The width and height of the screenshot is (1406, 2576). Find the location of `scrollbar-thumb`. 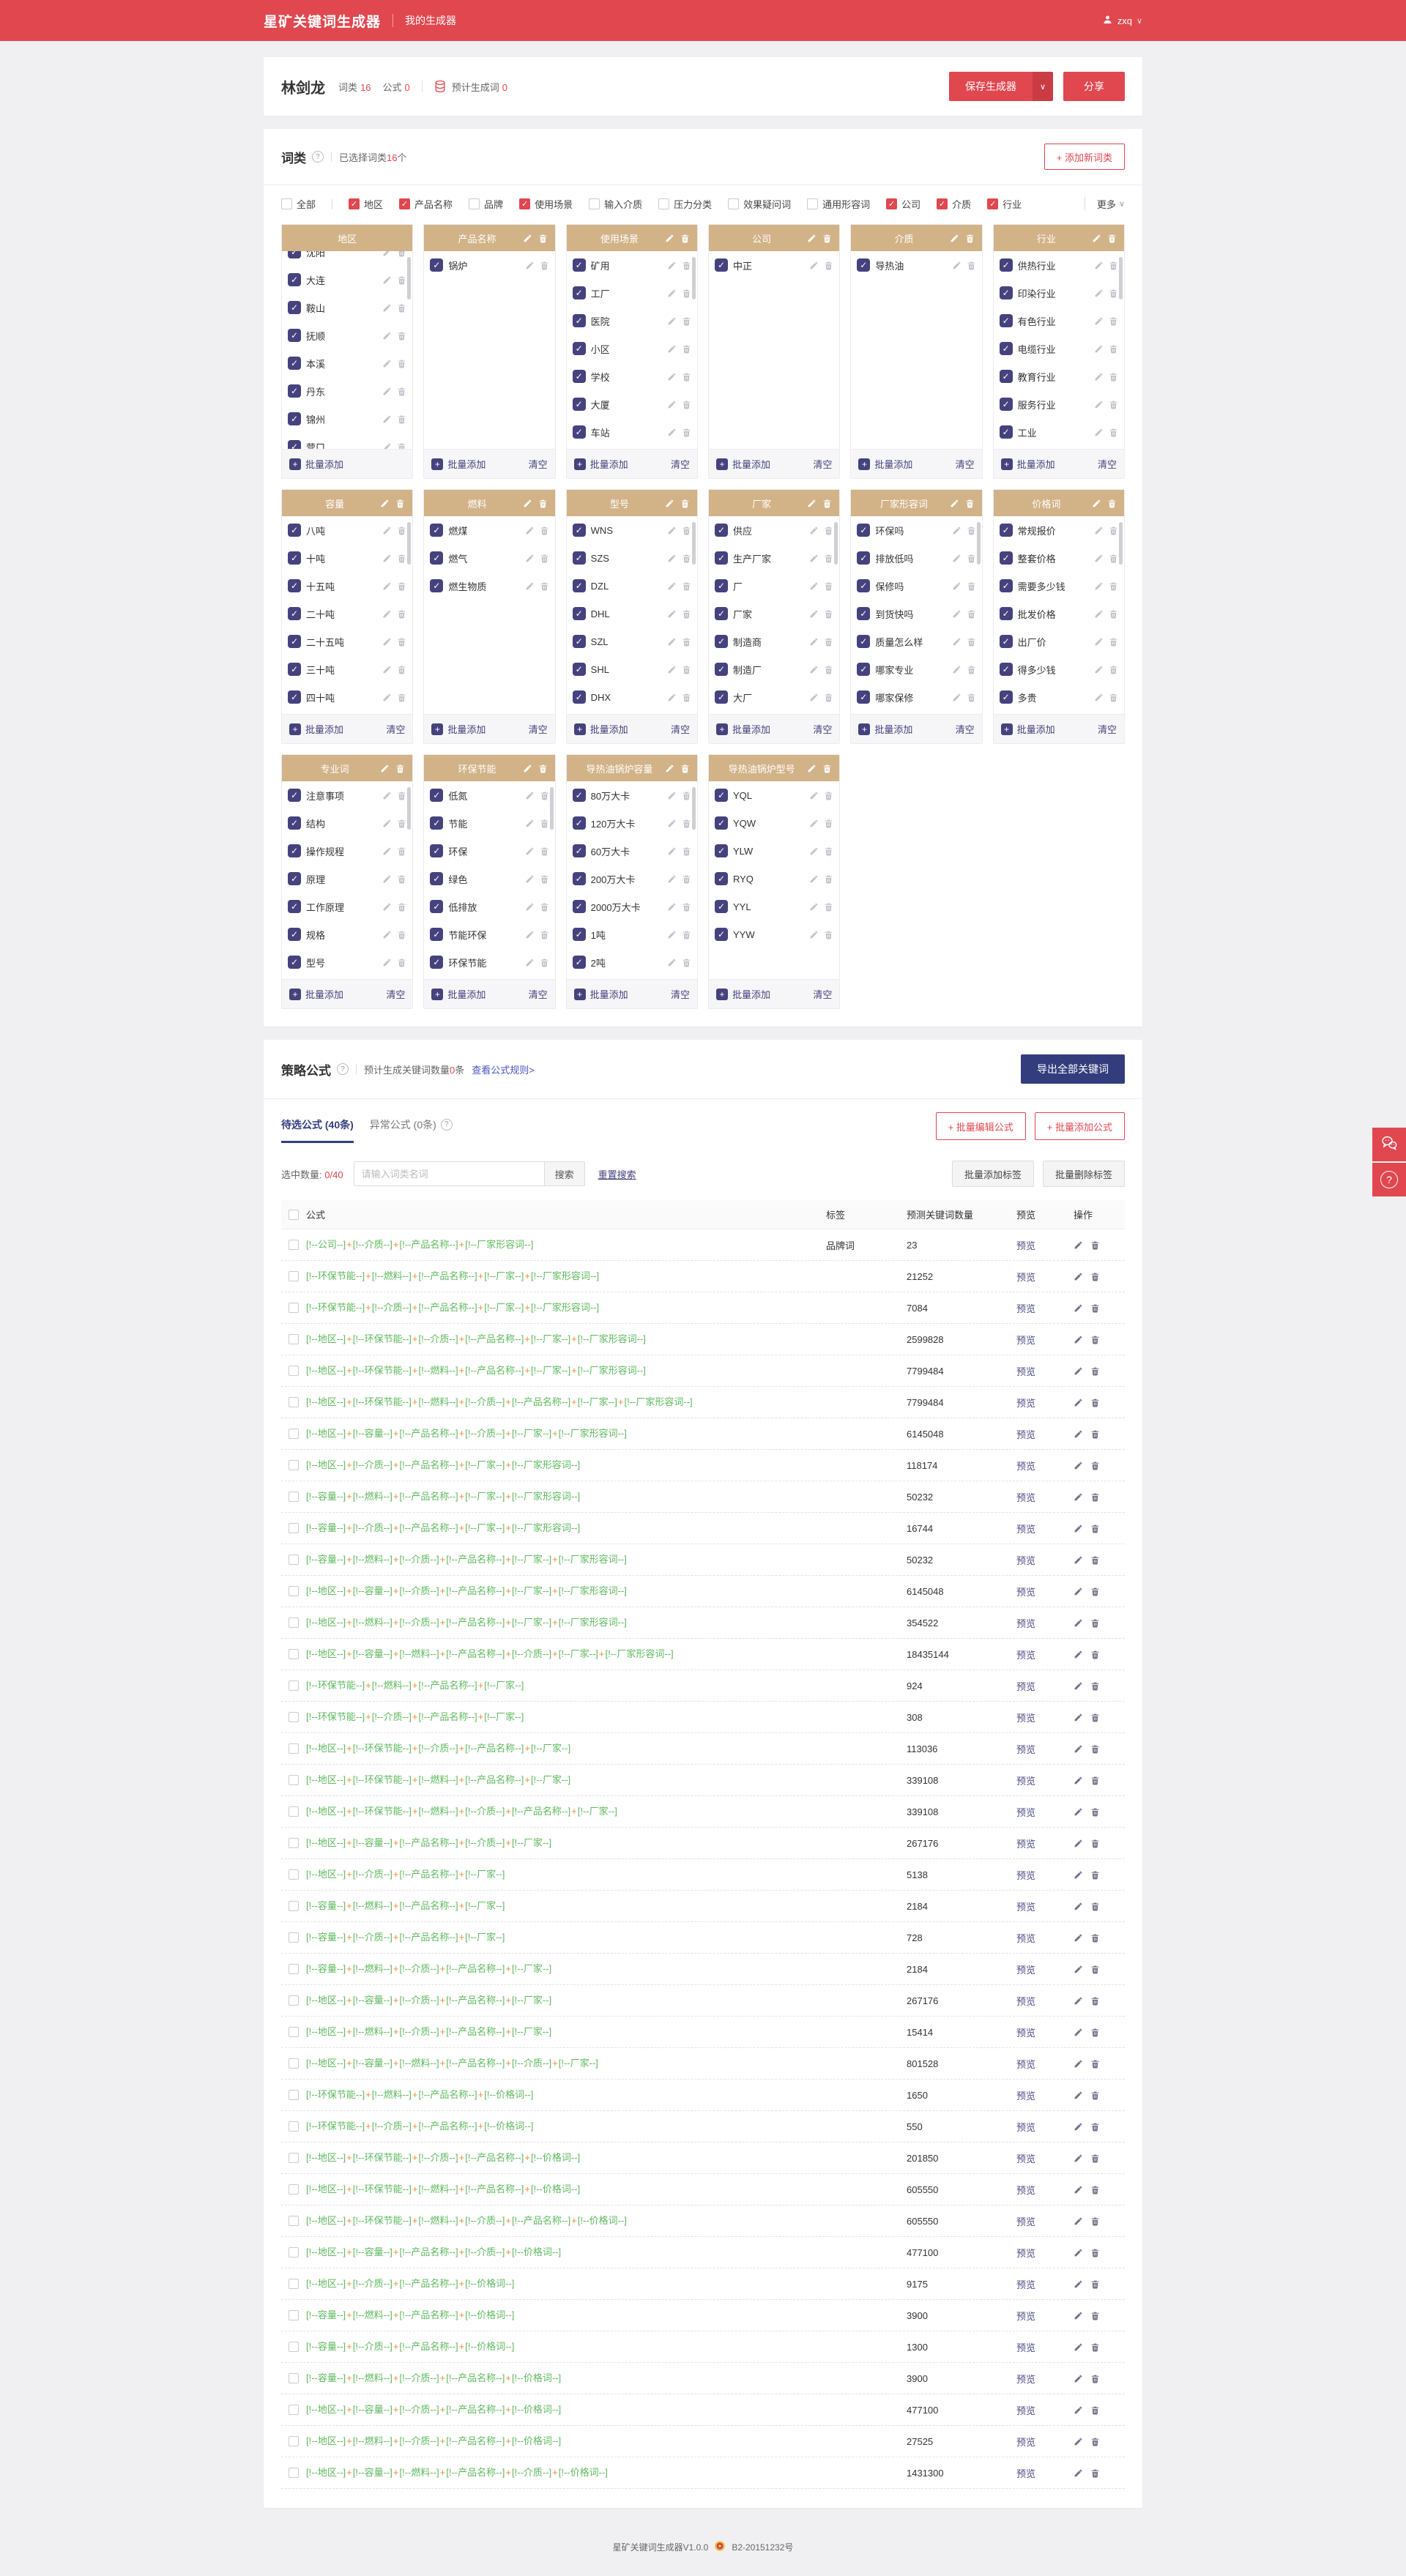

scrollbar-thumb is located at coordinates (1120, 543).